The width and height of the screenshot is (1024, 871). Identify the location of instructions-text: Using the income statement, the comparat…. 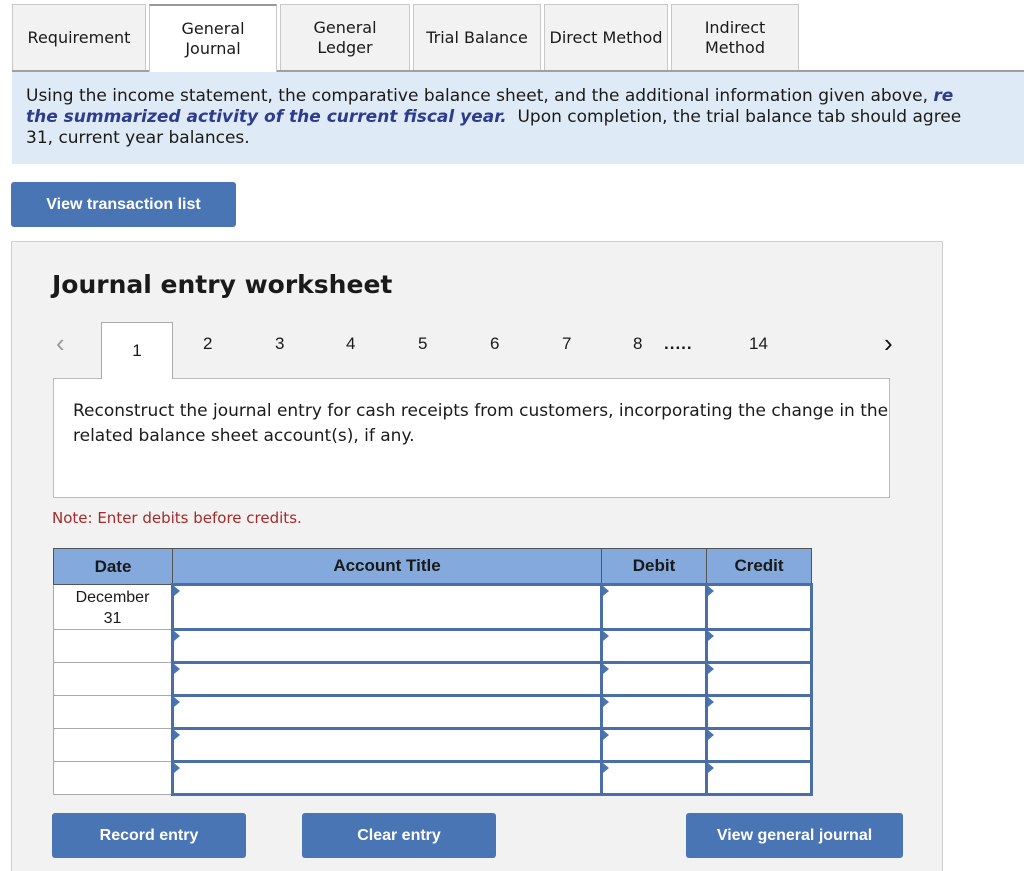
(480, 96).